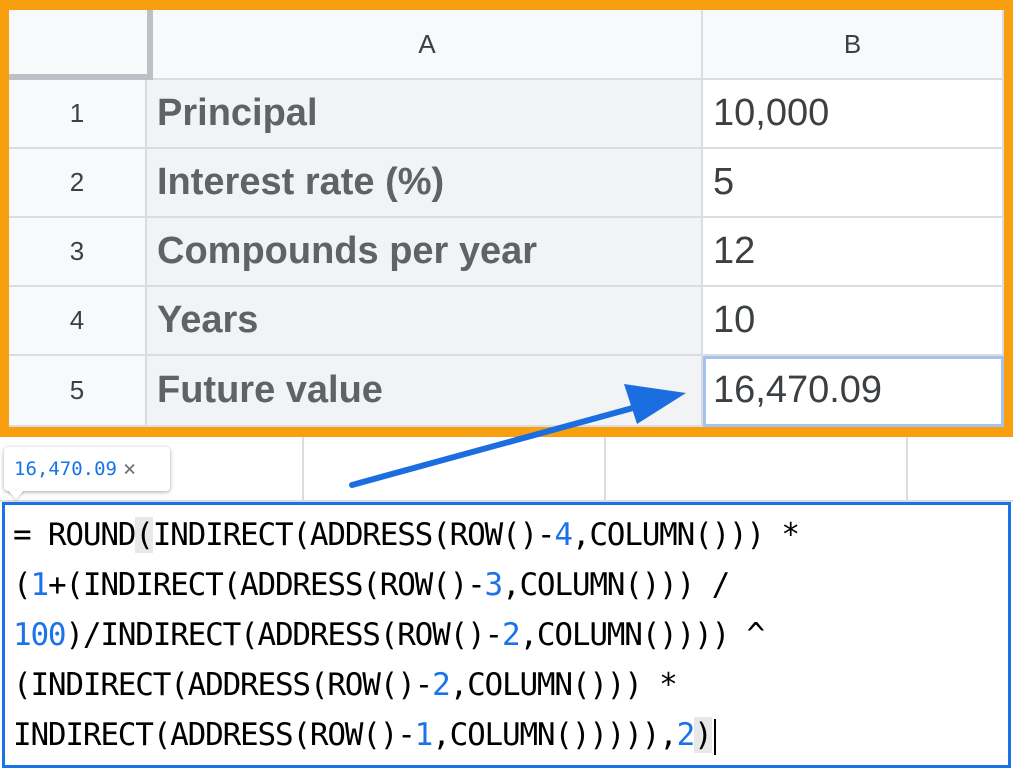 This screenshot has height=772, width=1013. What do you see at coordinates (853, 391) in the screenshot?
I see `cell-b5-selected: 16,470.09` at bounding box center [853, 391].